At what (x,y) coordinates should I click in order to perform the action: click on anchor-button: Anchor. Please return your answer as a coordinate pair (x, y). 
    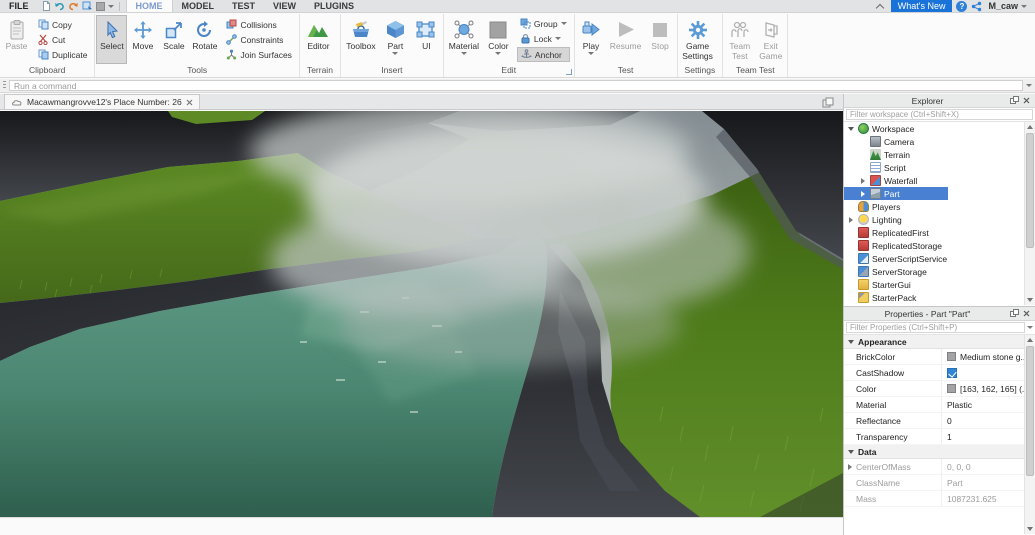
    Looking at the image, I should click on (543, 54).